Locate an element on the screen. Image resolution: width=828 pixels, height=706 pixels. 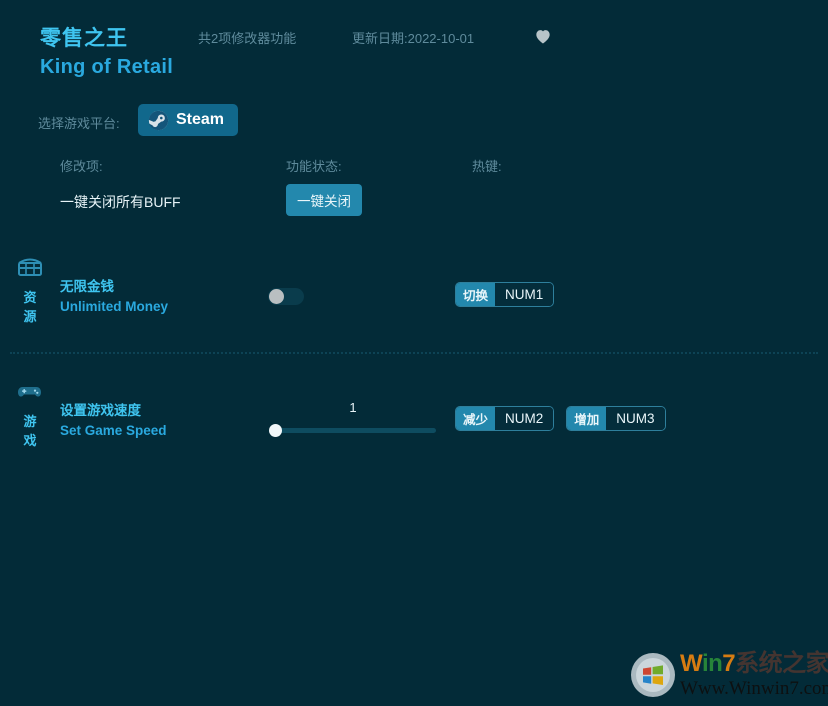
hotkey-group: 减少 NUM2 增加 NUM3 is located at coordinates (560, 418).